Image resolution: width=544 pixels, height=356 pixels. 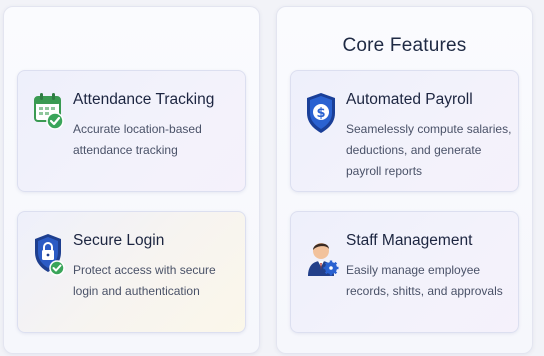 I want to click on panel-title: Core Features, so click(x=404, y=45).